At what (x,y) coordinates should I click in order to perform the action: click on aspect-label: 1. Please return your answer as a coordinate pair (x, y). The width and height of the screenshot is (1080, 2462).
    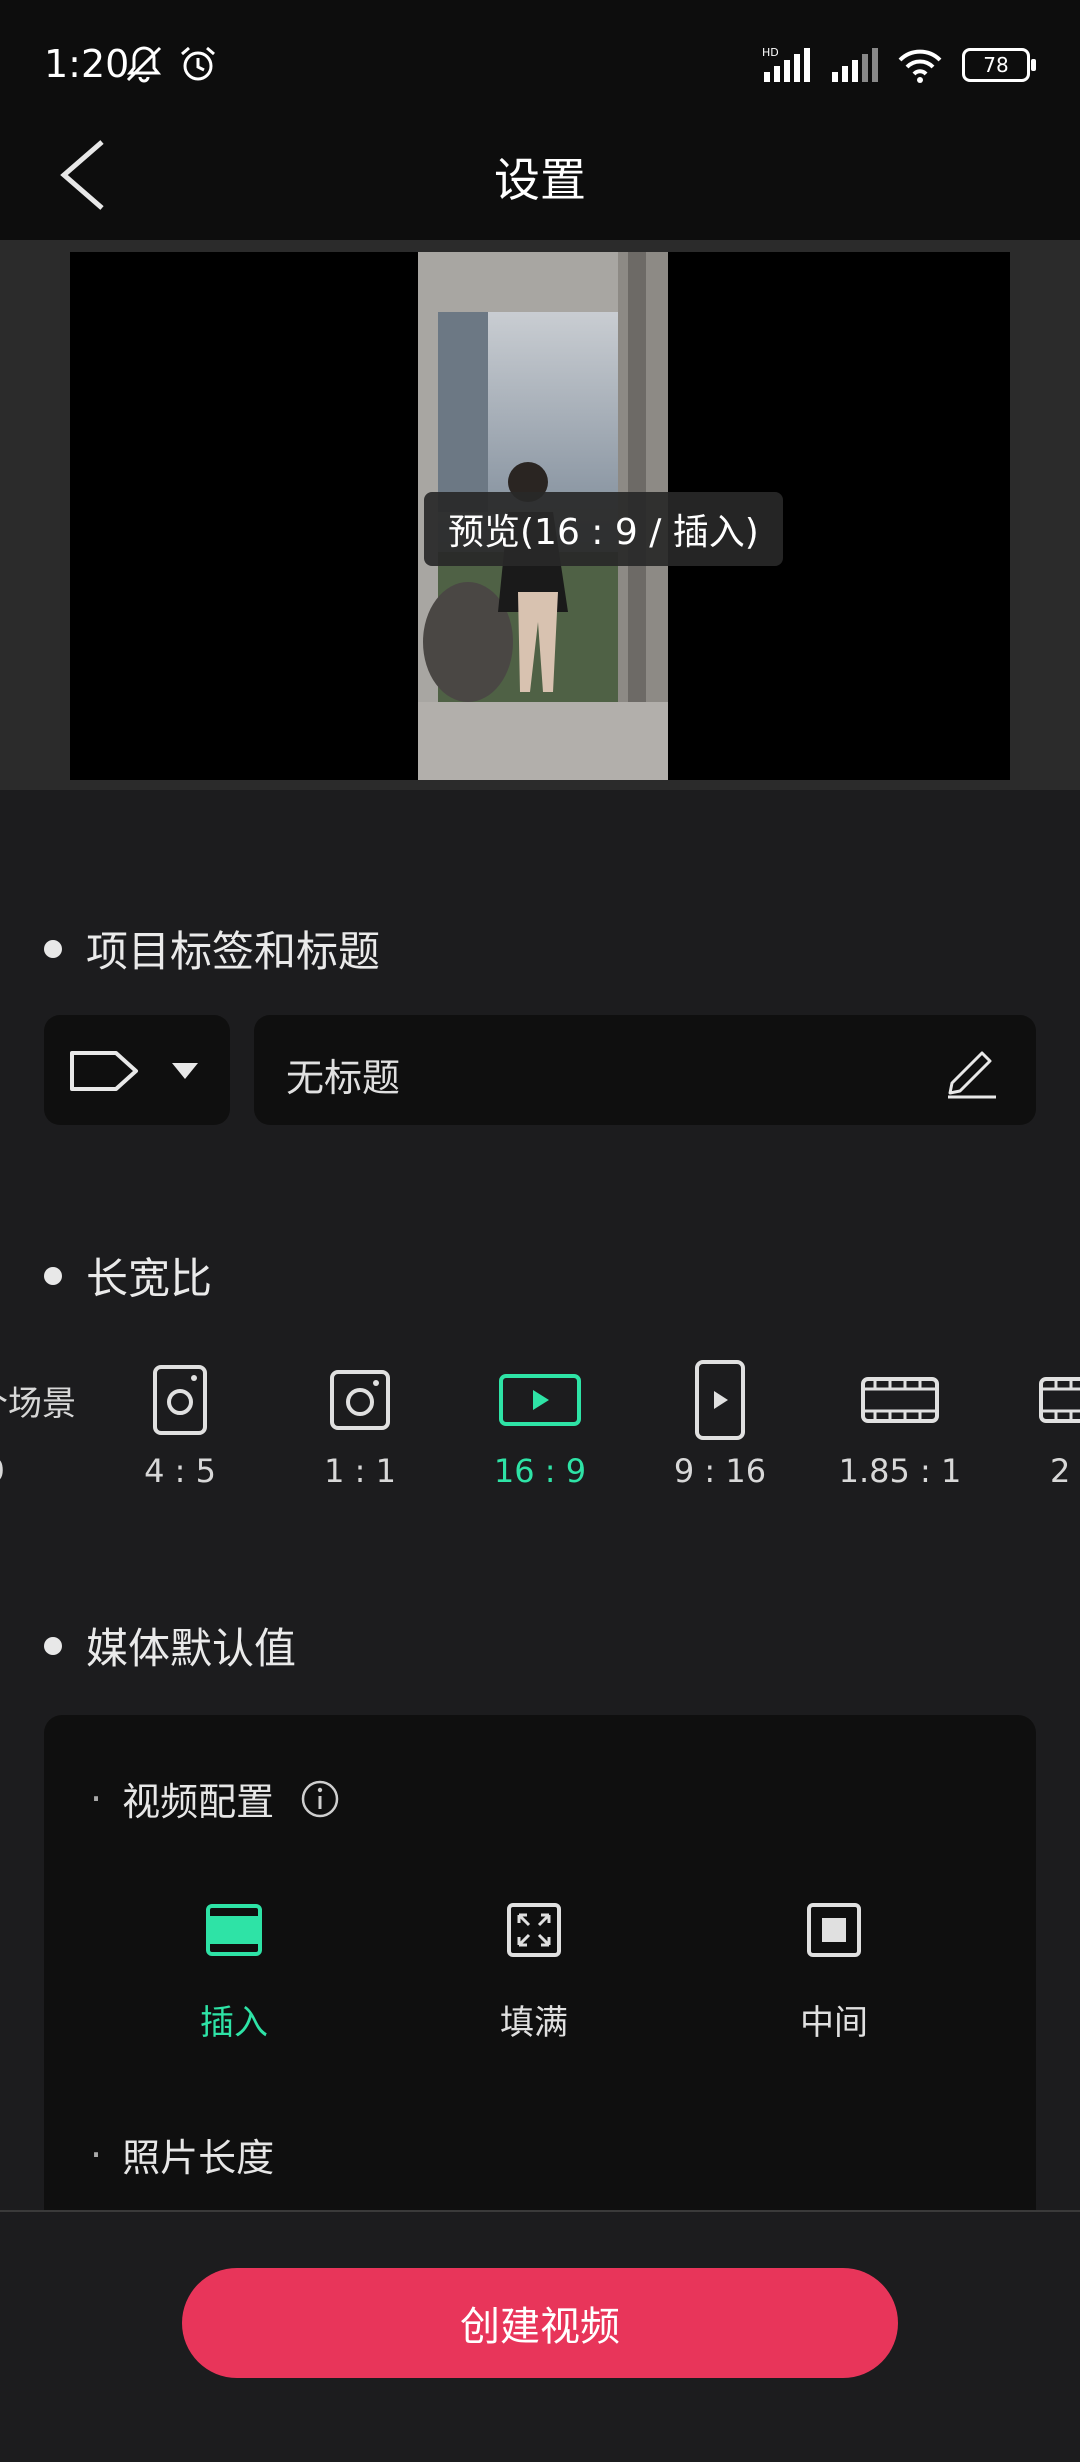
    Looking at the image, I should click on (360, 1471).